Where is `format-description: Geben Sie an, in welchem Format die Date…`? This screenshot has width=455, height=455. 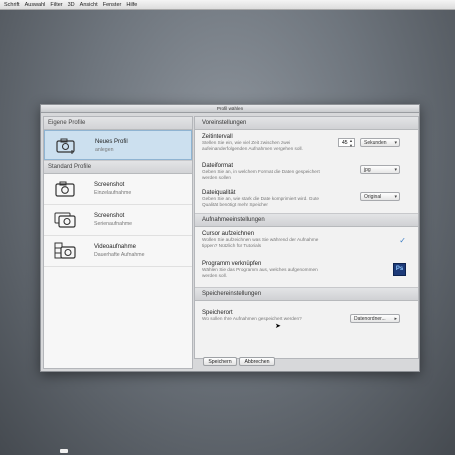
format-description: Geben Sie an, in welchem Format die Date… is located at coordinates (261, 174).